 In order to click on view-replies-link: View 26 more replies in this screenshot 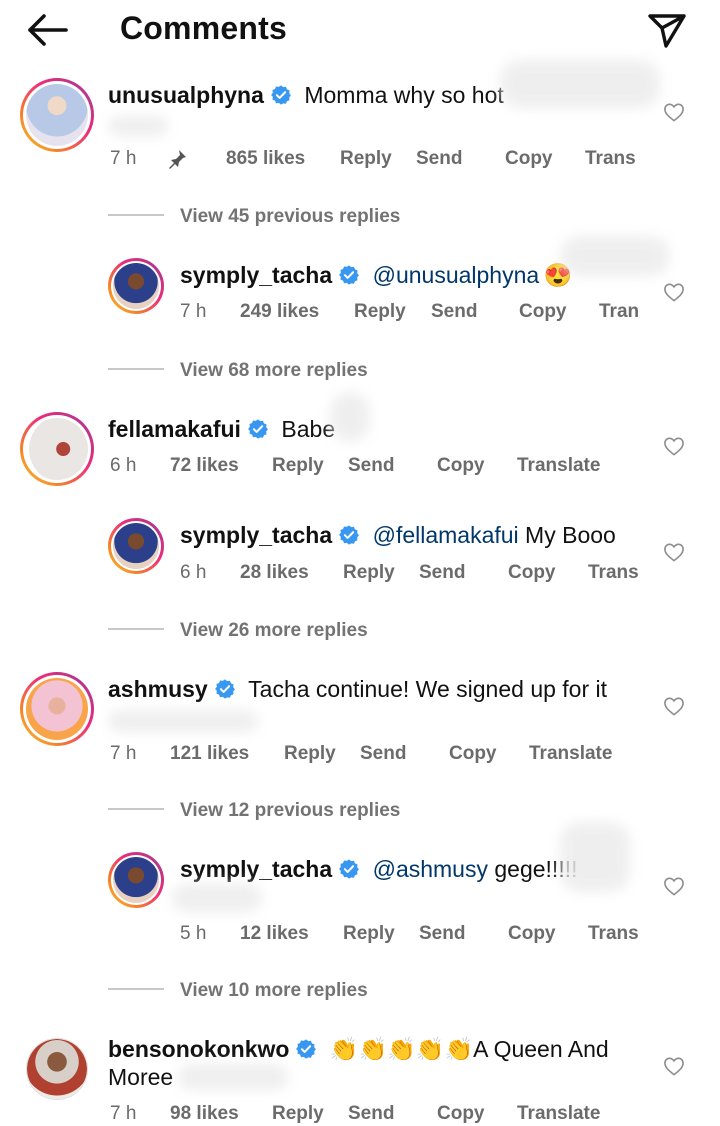, I will do `click(274, 631)`.